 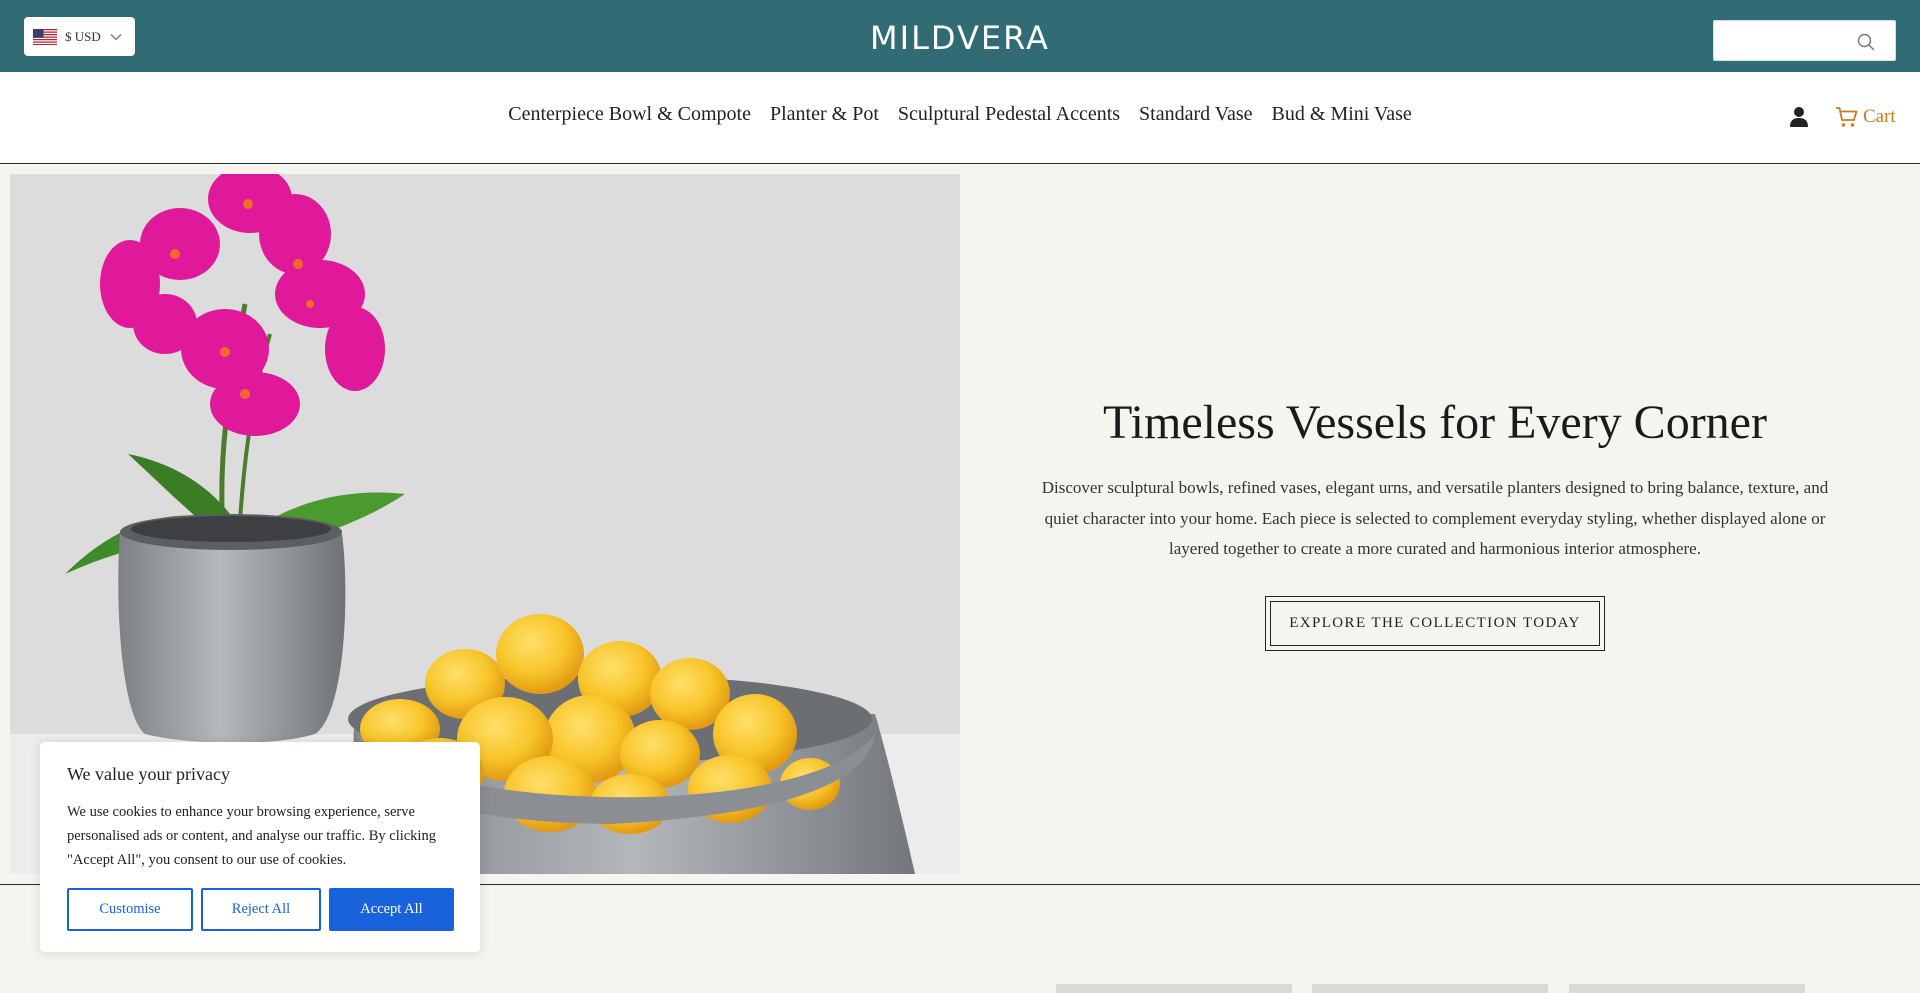 I want to click on reject-all-button: Reject All, so click(x=261, y=909).